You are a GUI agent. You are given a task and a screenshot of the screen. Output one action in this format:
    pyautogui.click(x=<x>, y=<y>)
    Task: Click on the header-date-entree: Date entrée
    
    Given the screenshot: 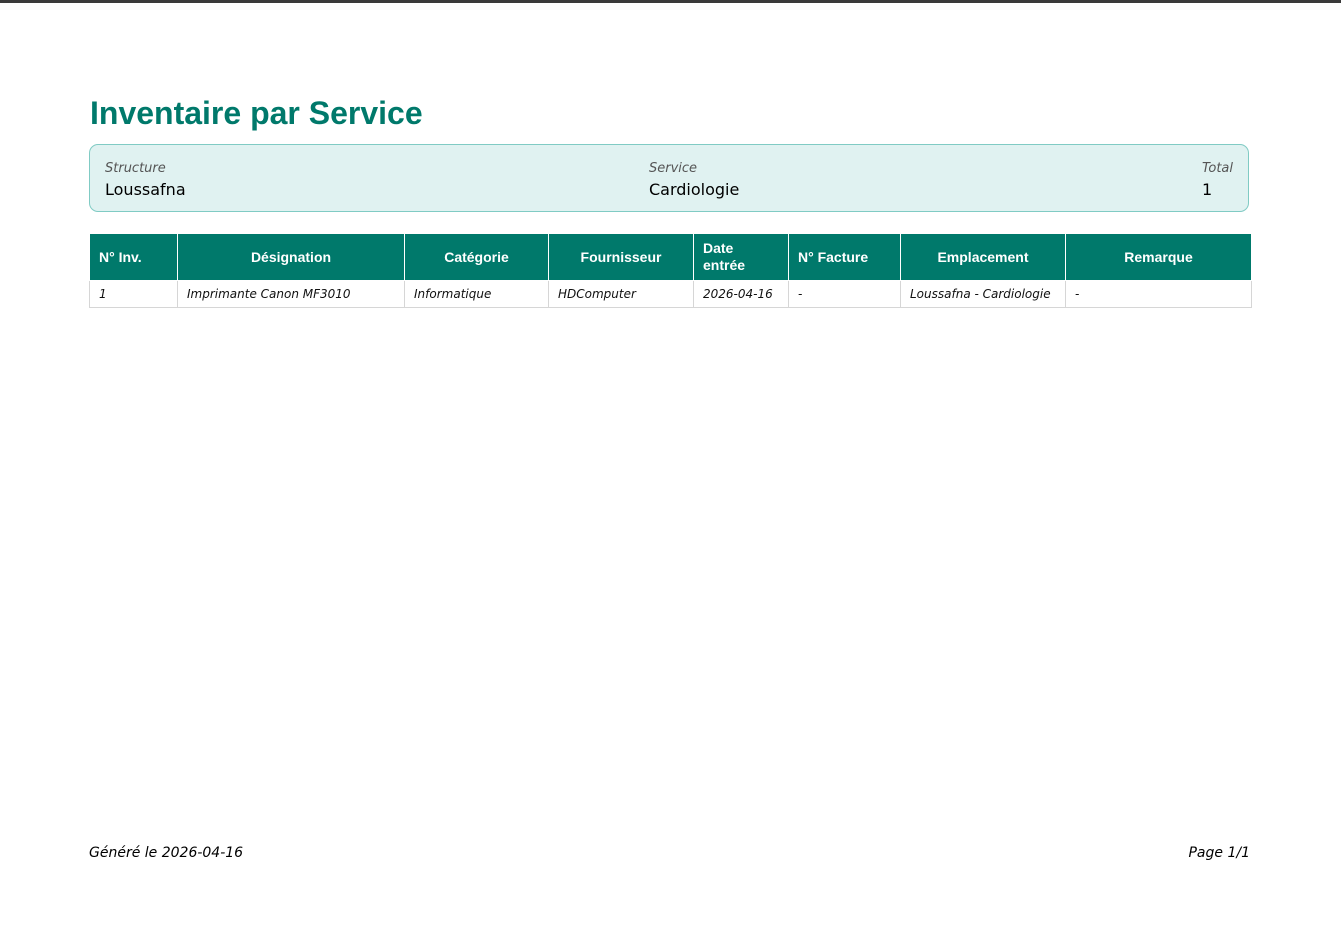 What is the action you would take?
    pyautogui.click(x=741, y=257)
    